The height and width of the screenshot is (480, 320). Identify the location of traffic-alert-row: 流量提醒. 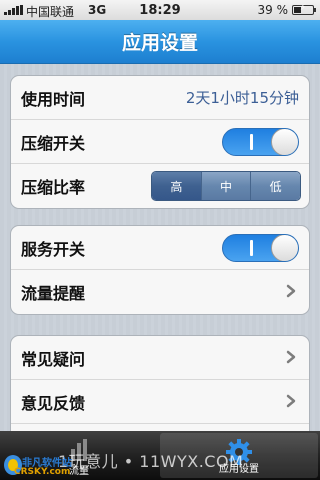
(160, 292).